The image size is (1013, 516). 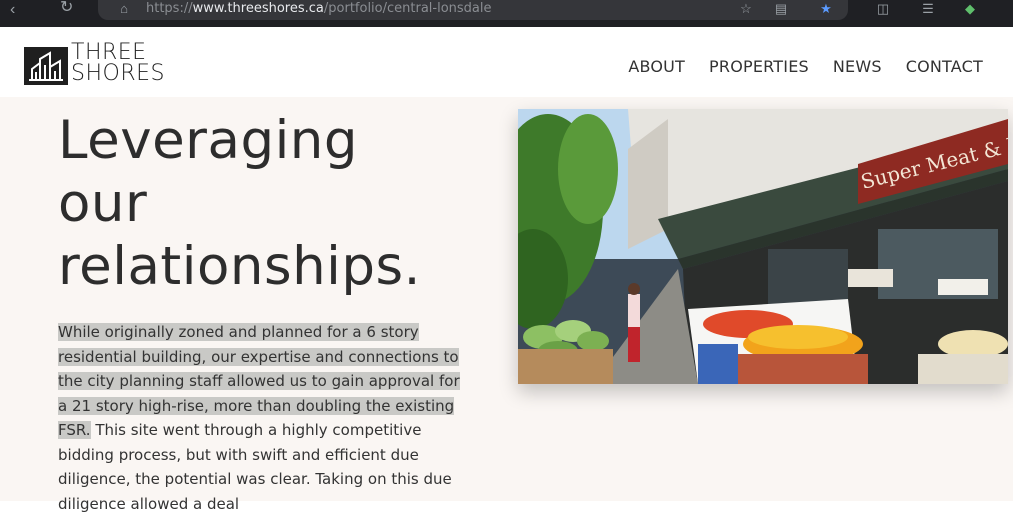 I want to click on logo-line-1: THREE, so click(x=109, y=52).